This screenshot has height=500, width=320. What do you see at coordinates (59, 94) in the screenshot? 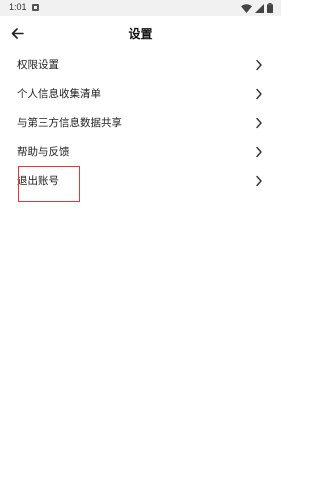
I see `menu-item-label: 个人信息收集清单` at bounding box center [59, 94].